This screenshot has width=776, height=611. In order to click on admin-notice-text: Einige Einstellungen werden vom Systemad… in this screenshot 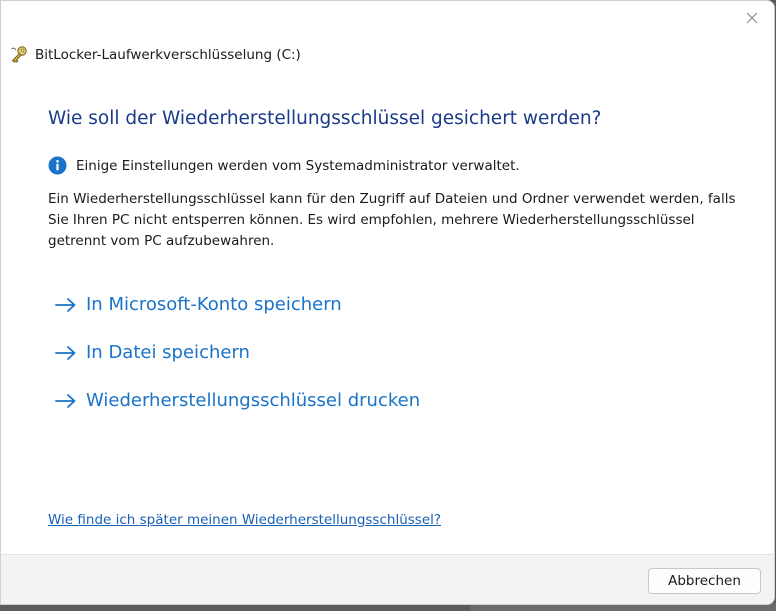, I will do `click(298, 165)`.